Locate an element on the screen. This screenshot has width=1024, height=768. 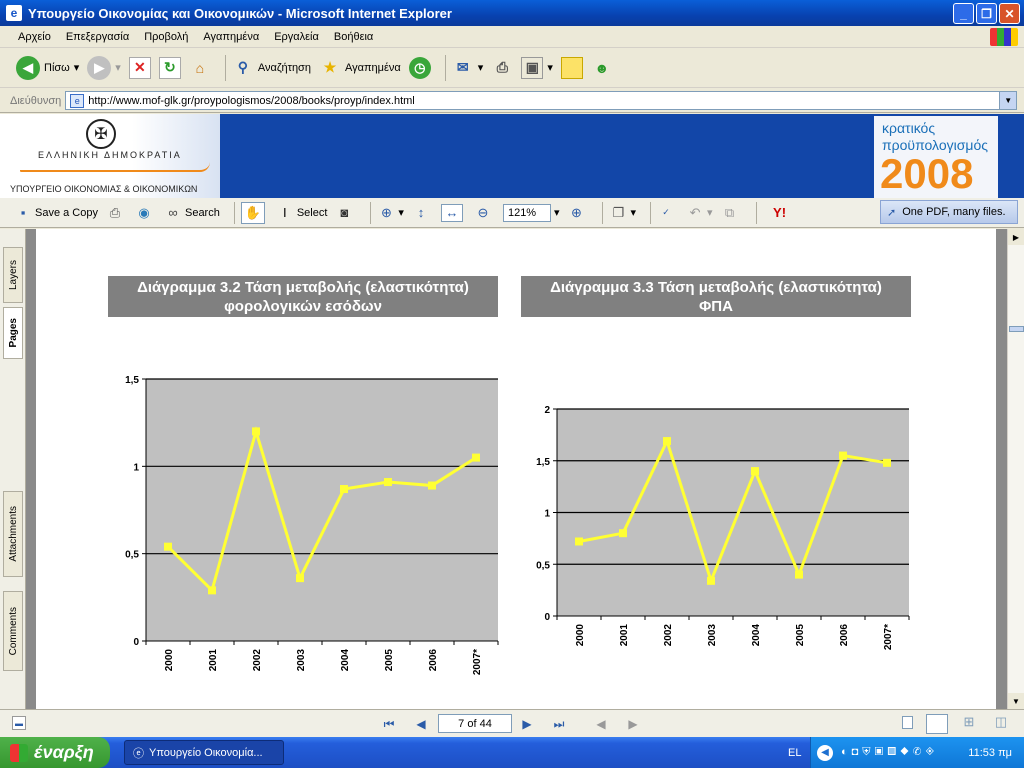
search-pdf-button: ∞ Search is located at coordinates (192, 213).